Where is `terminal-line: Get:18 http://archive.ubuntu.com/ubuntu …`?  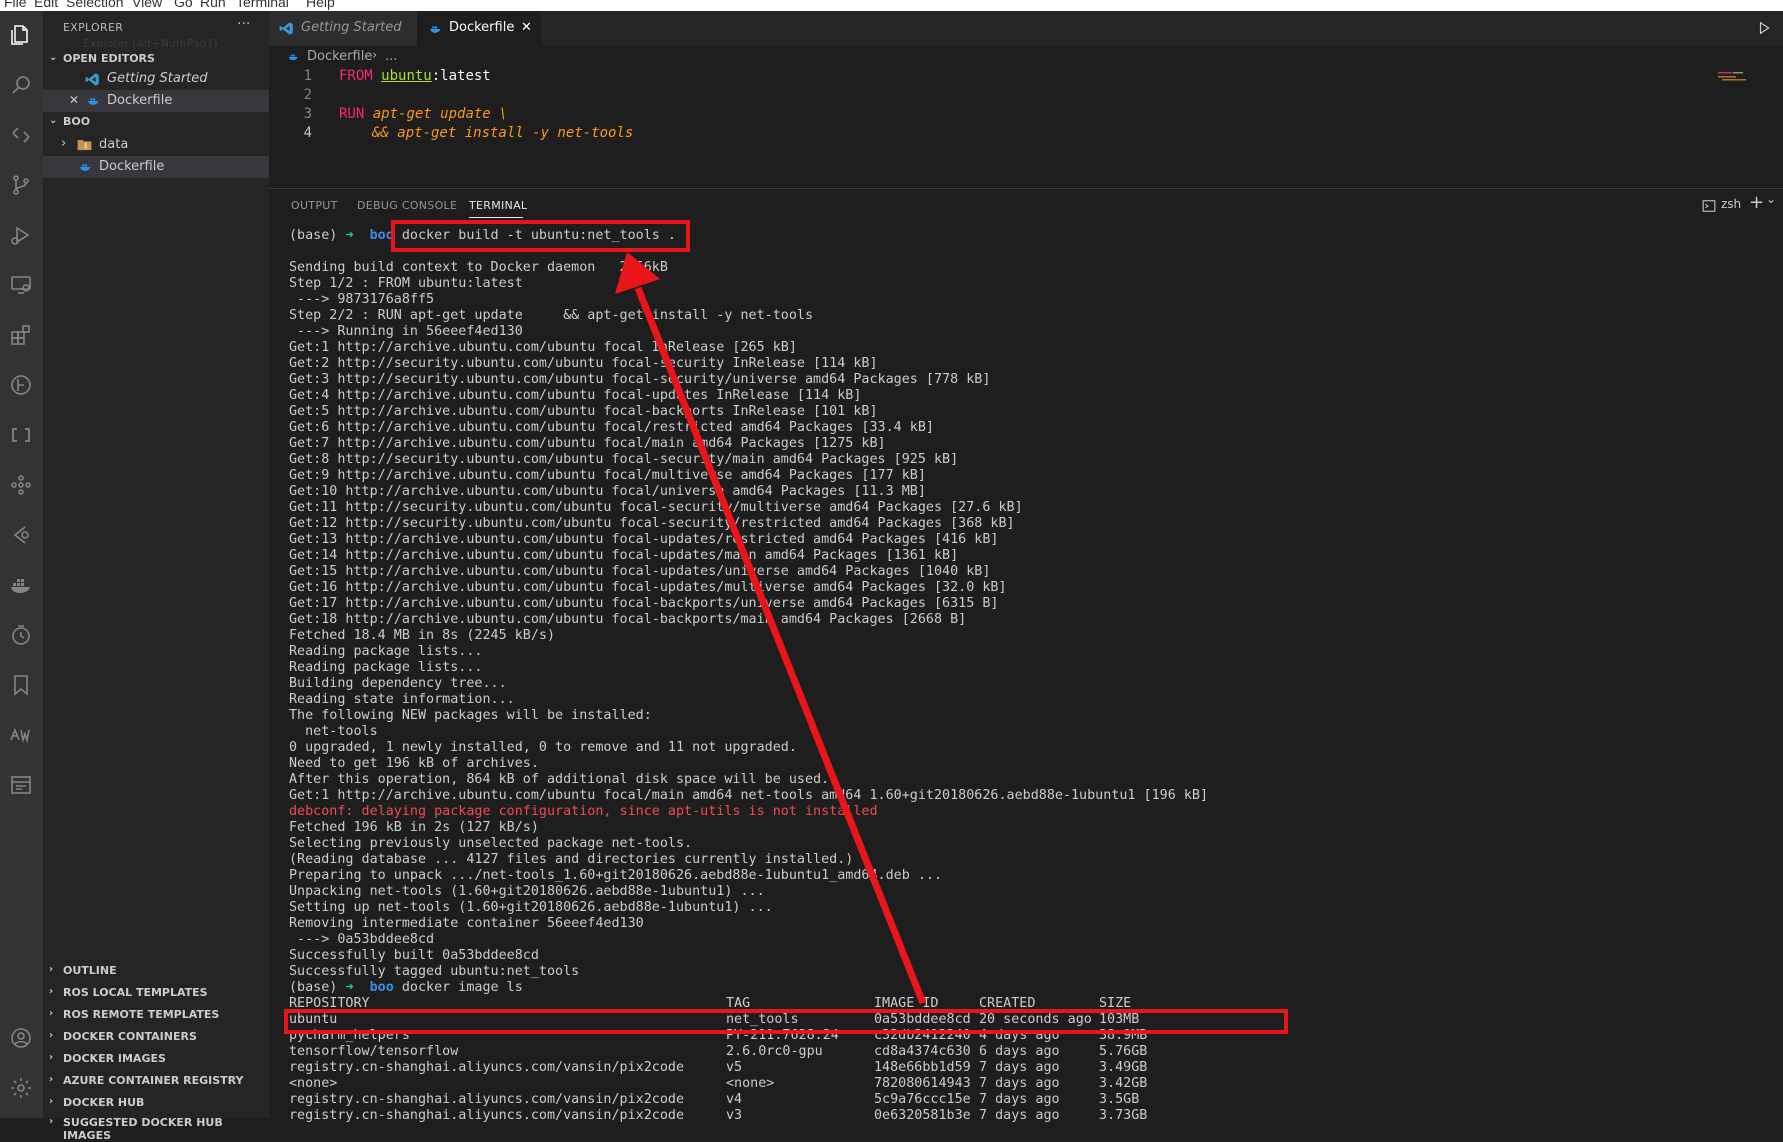 terminal-line: Get:18 http://archive.ubuntu.com/ubuntu … is located at coordinates (628, 619).